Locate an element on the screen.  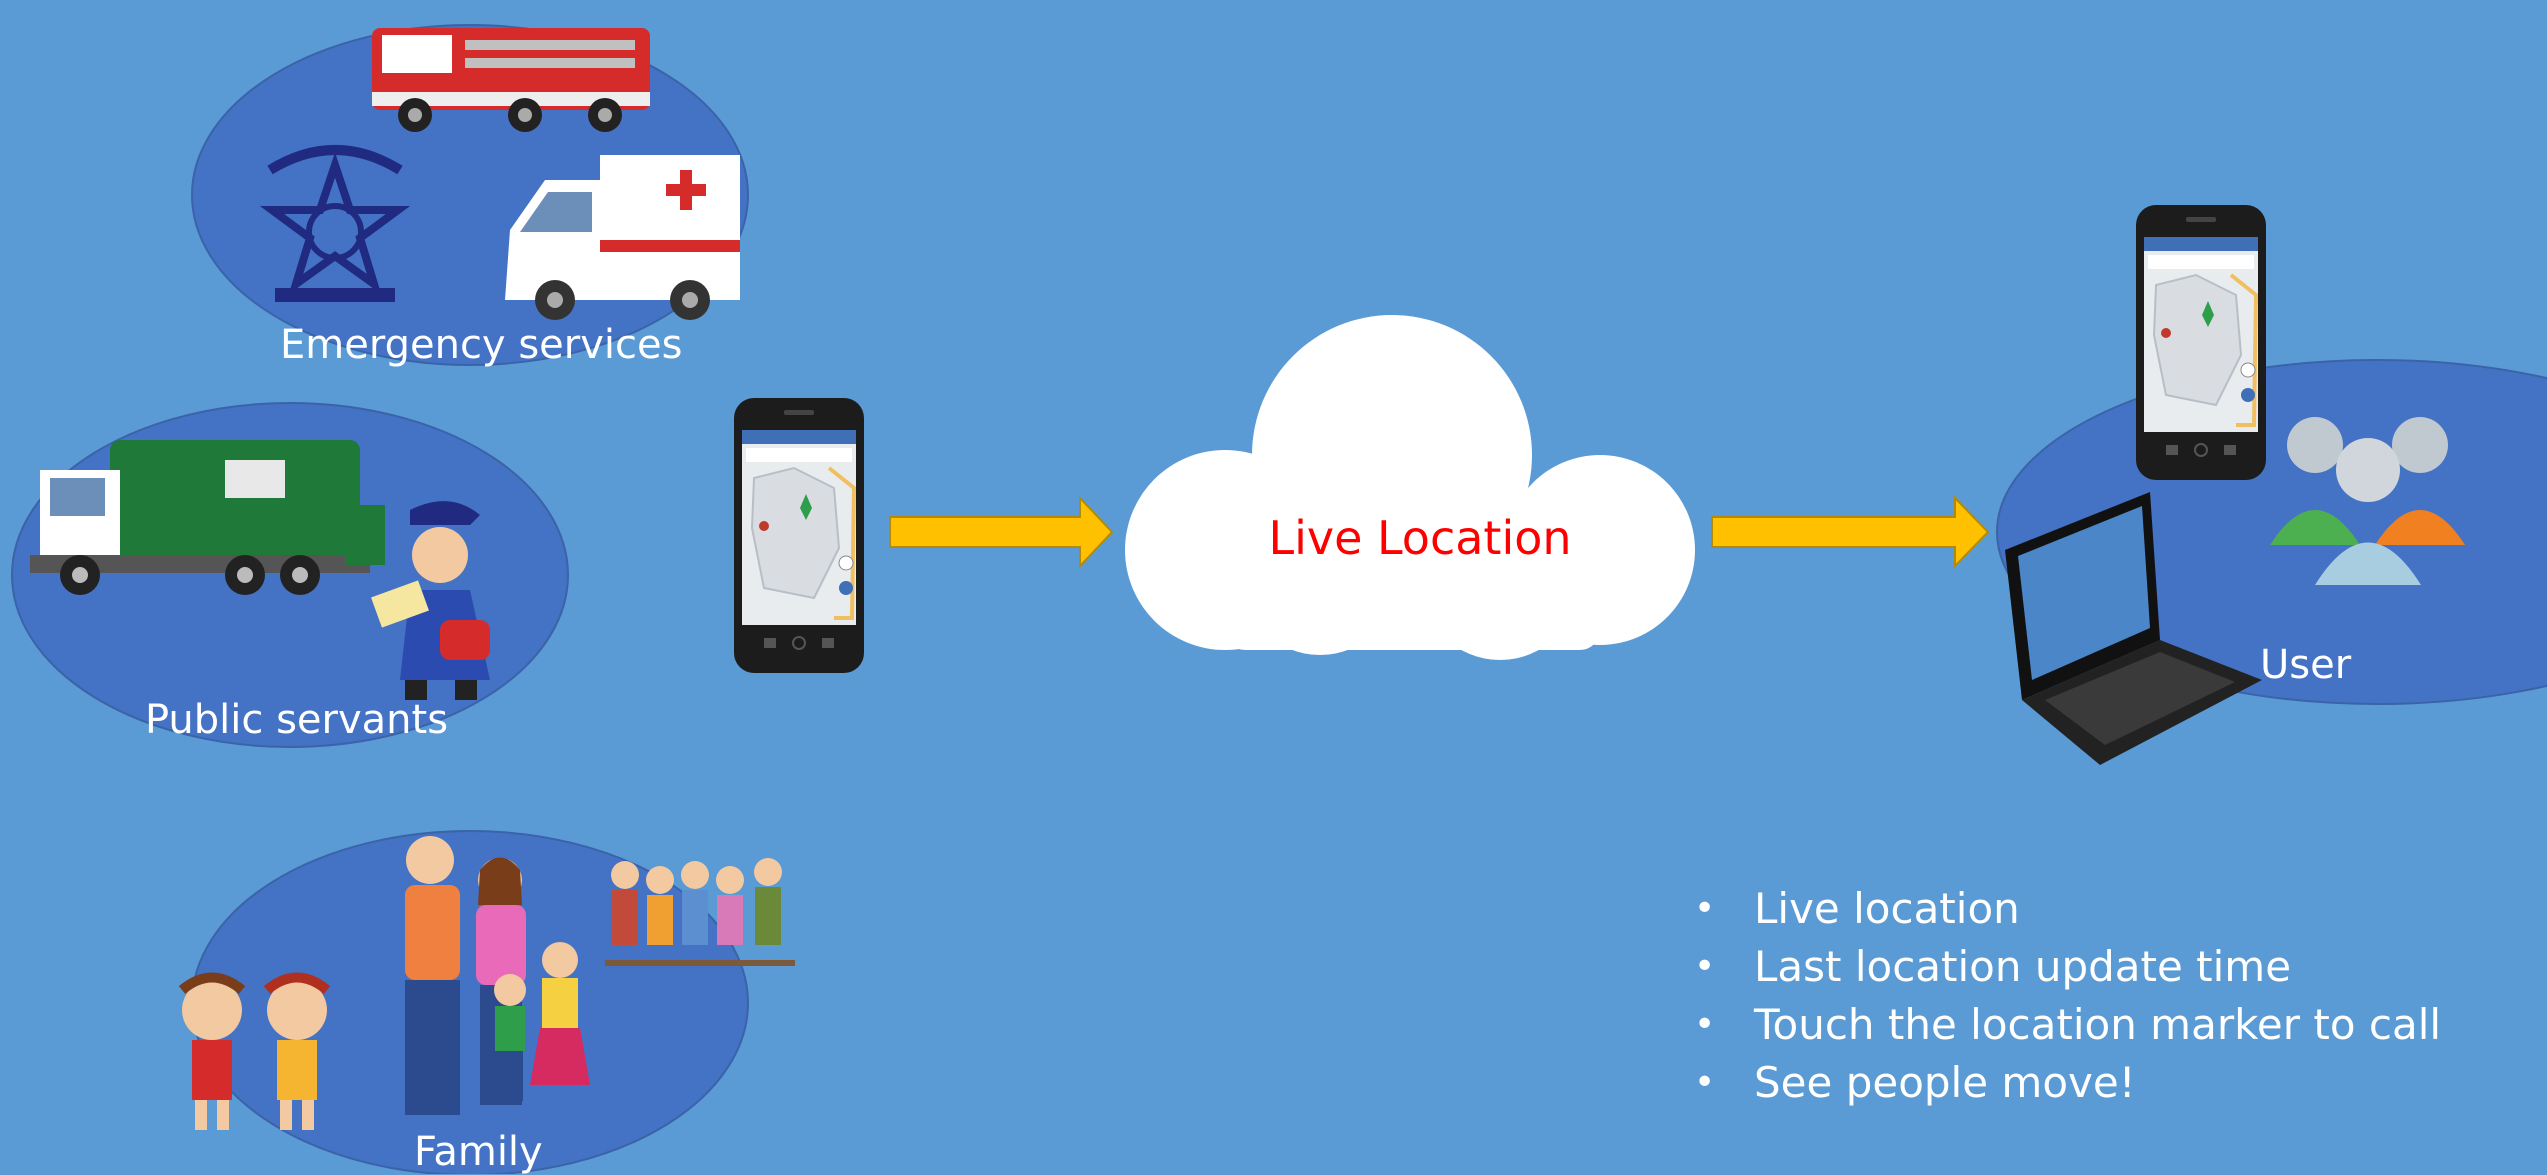
list-item: Live location is located at coordinates (2065, 909).